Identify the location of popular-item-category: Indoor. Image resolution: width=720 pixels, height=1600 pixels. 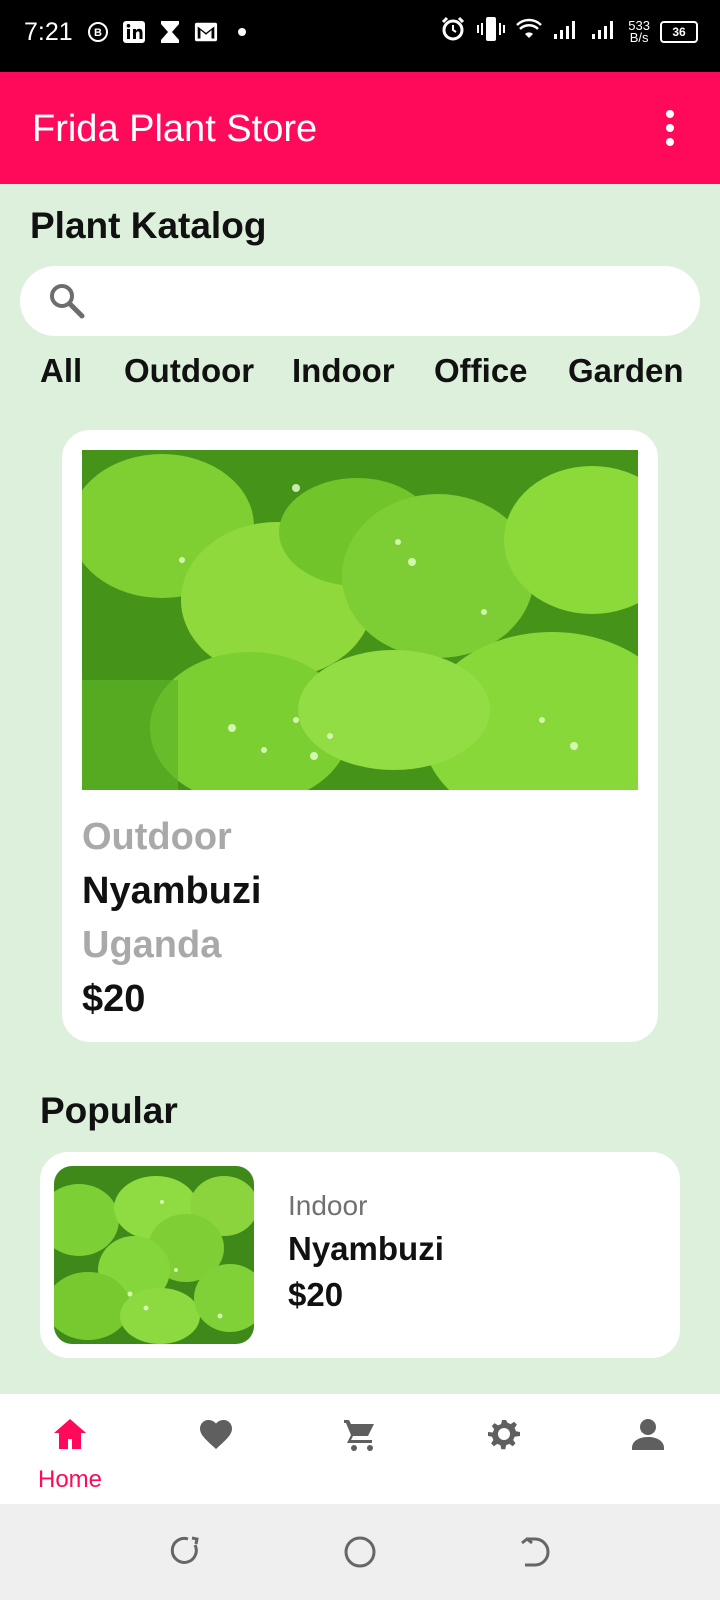
(328, 1205).